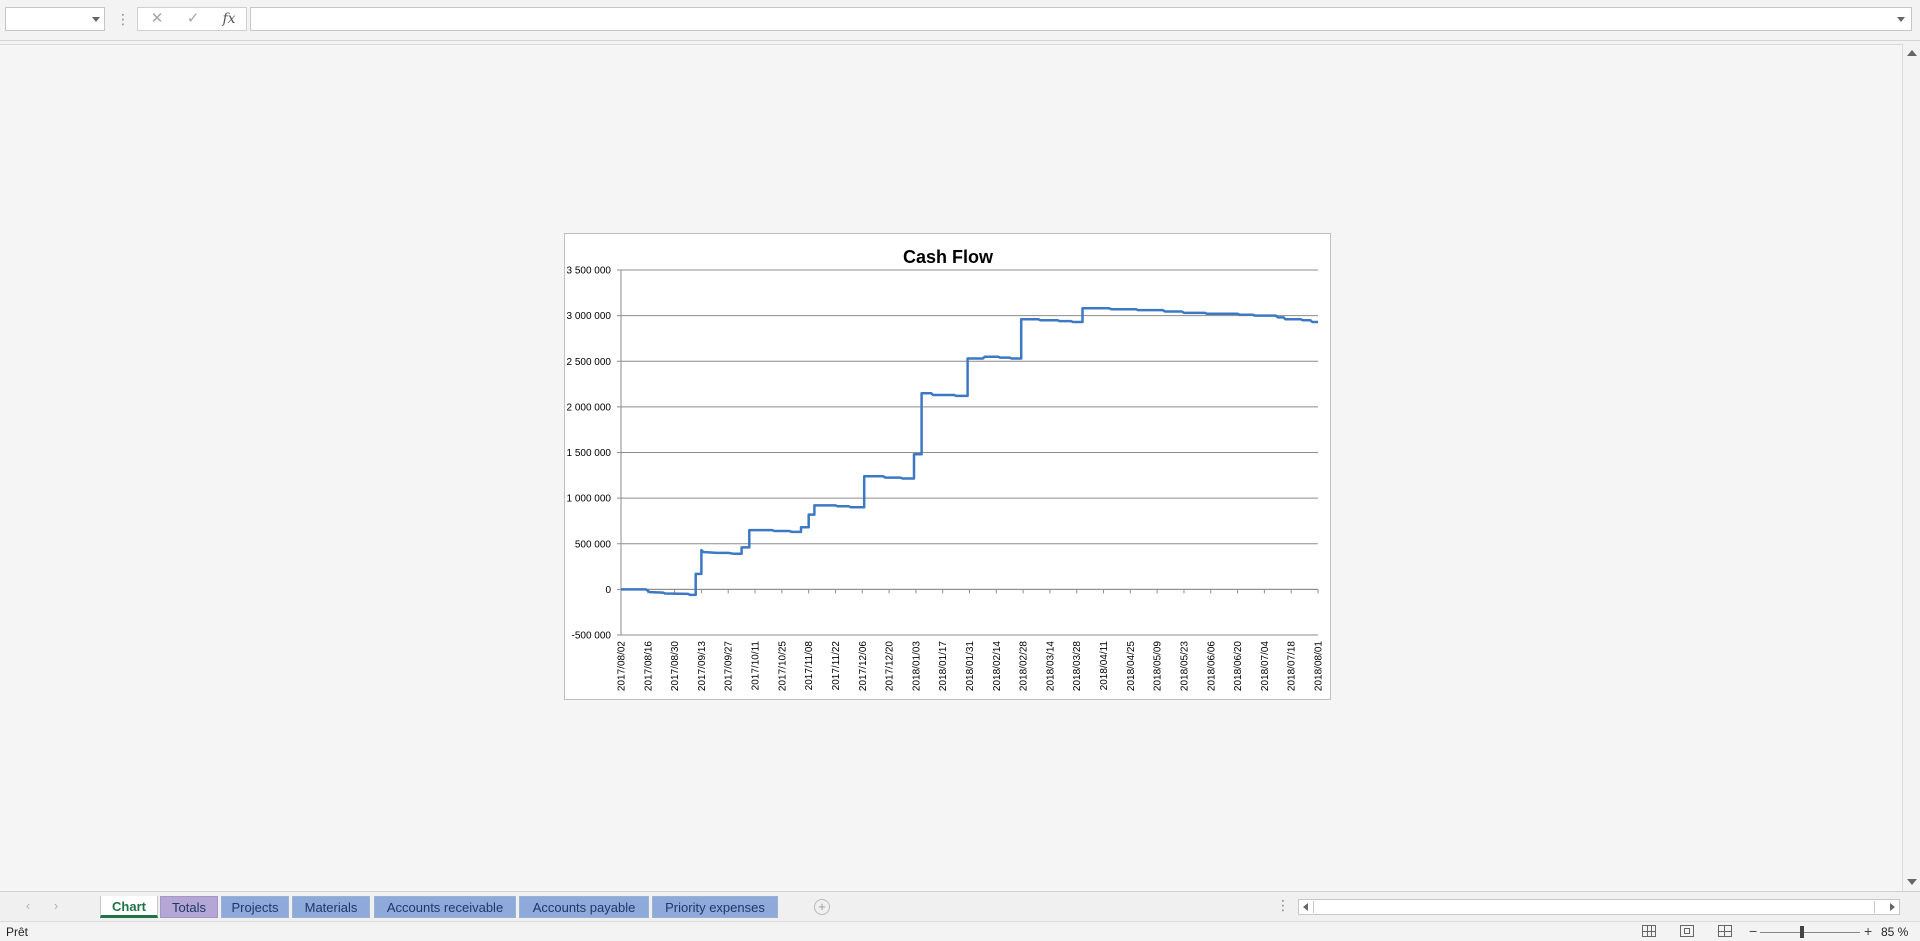  What do you see at coordinates (589, 499) in the screenshot?
I see `y-tick-label: 1 000 000` at bounding box center [589, 499].